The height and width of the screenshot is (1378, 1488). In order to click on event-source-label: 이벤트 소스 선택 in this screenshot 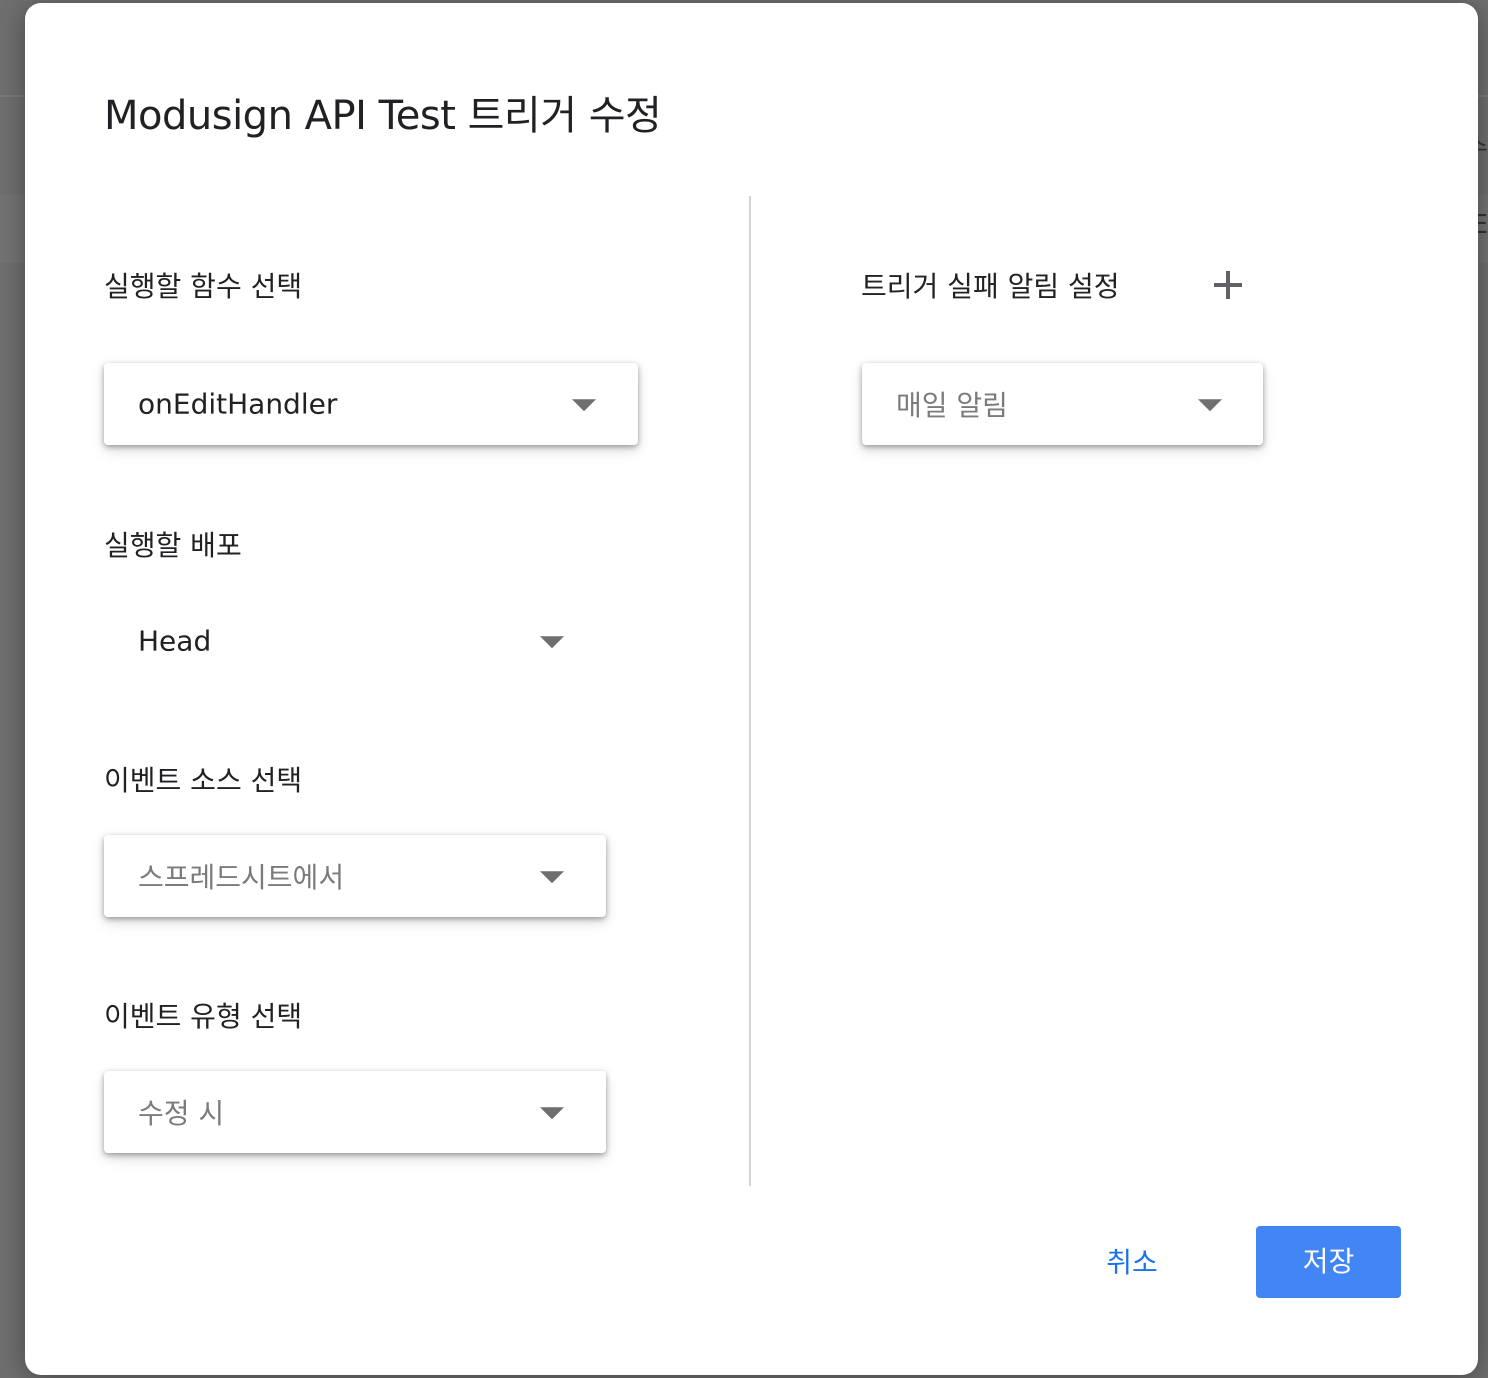, I will do `click(203, 780)`.